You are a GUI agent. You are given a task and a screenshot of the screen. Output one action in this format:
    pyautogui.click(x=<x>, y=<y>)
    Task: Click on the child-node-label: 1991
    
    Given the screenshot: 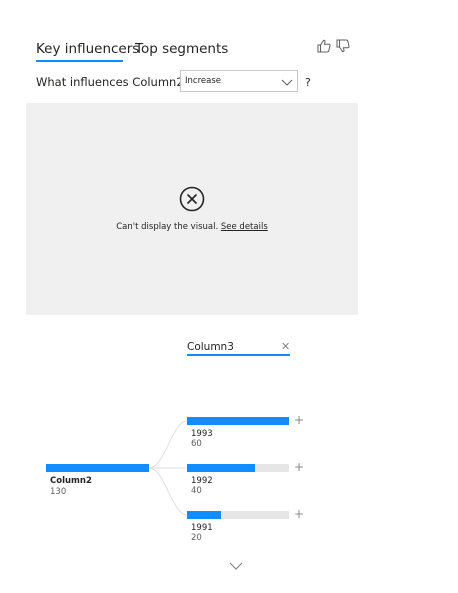 What is the action you would take?
    pyautogui.click(x=202, y=528)
    